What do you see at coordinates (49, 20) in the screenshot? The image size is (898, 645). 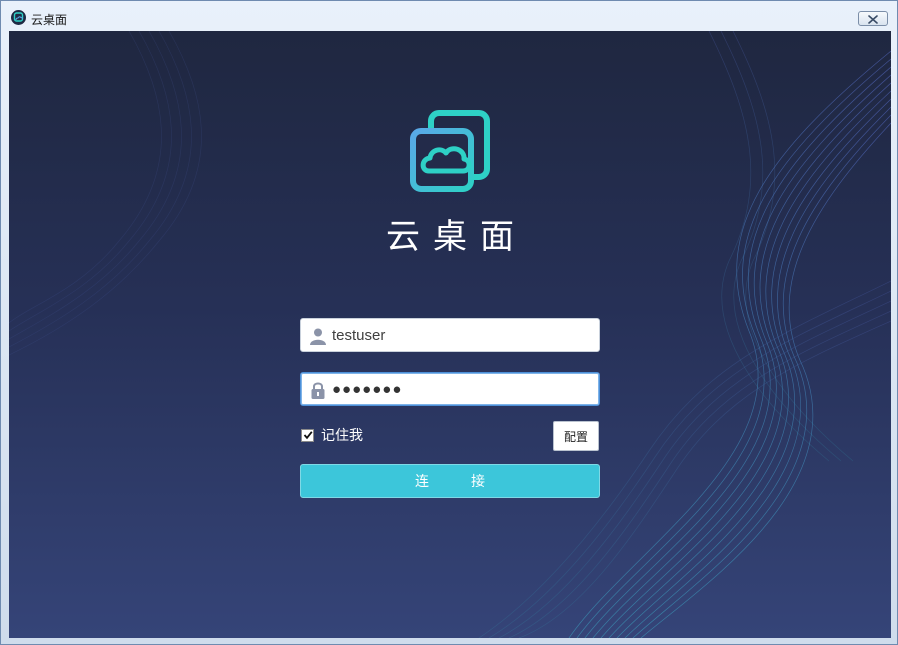 I see `window-title: 云桌面` at bounding box center [49, 20].